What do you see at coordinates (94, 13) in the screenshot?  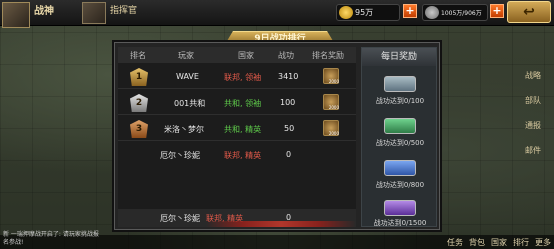 I see `commander-avatar` at bounding box center [94, 13].